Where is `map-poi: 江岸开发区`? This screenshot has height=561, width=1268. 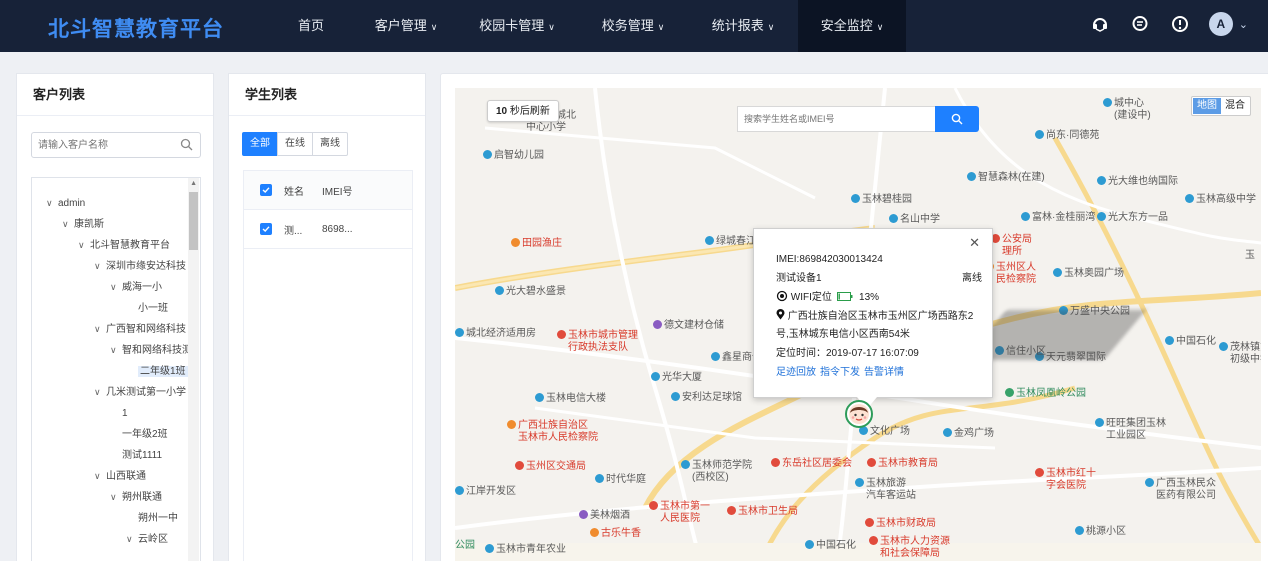
map-poi: 江岸开发区 is located at coordinates (485, 492).